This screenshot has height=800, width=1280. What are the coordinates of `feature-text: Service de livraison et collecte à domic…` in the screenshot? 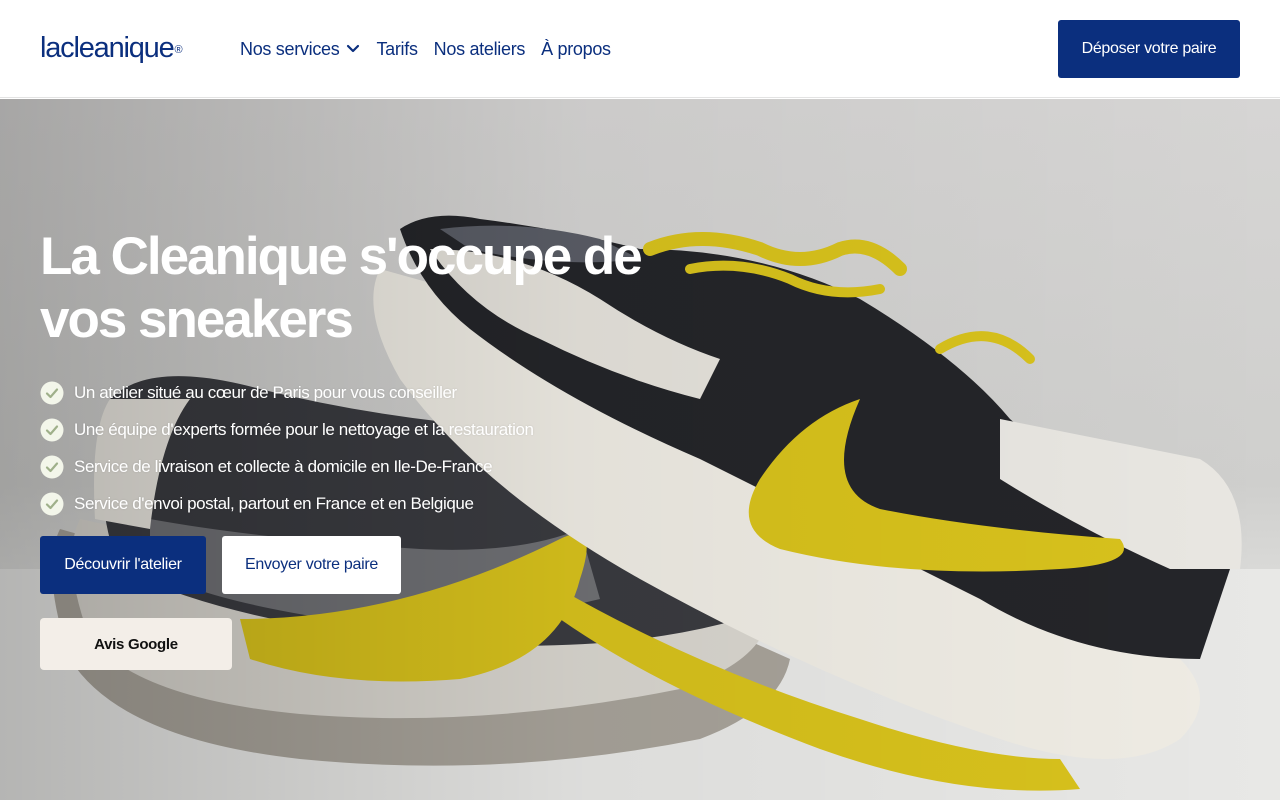 It's located at (283, 466).